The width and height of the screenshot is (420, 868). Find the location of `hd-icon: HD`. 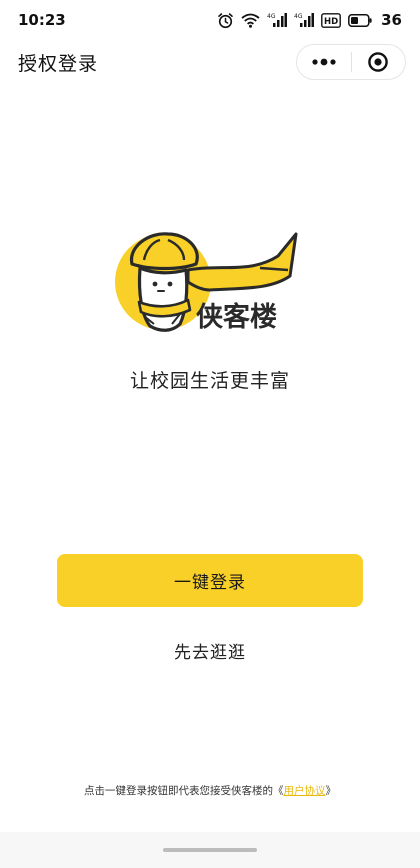

hd-icon: HD is located at coordinates (331, 20).